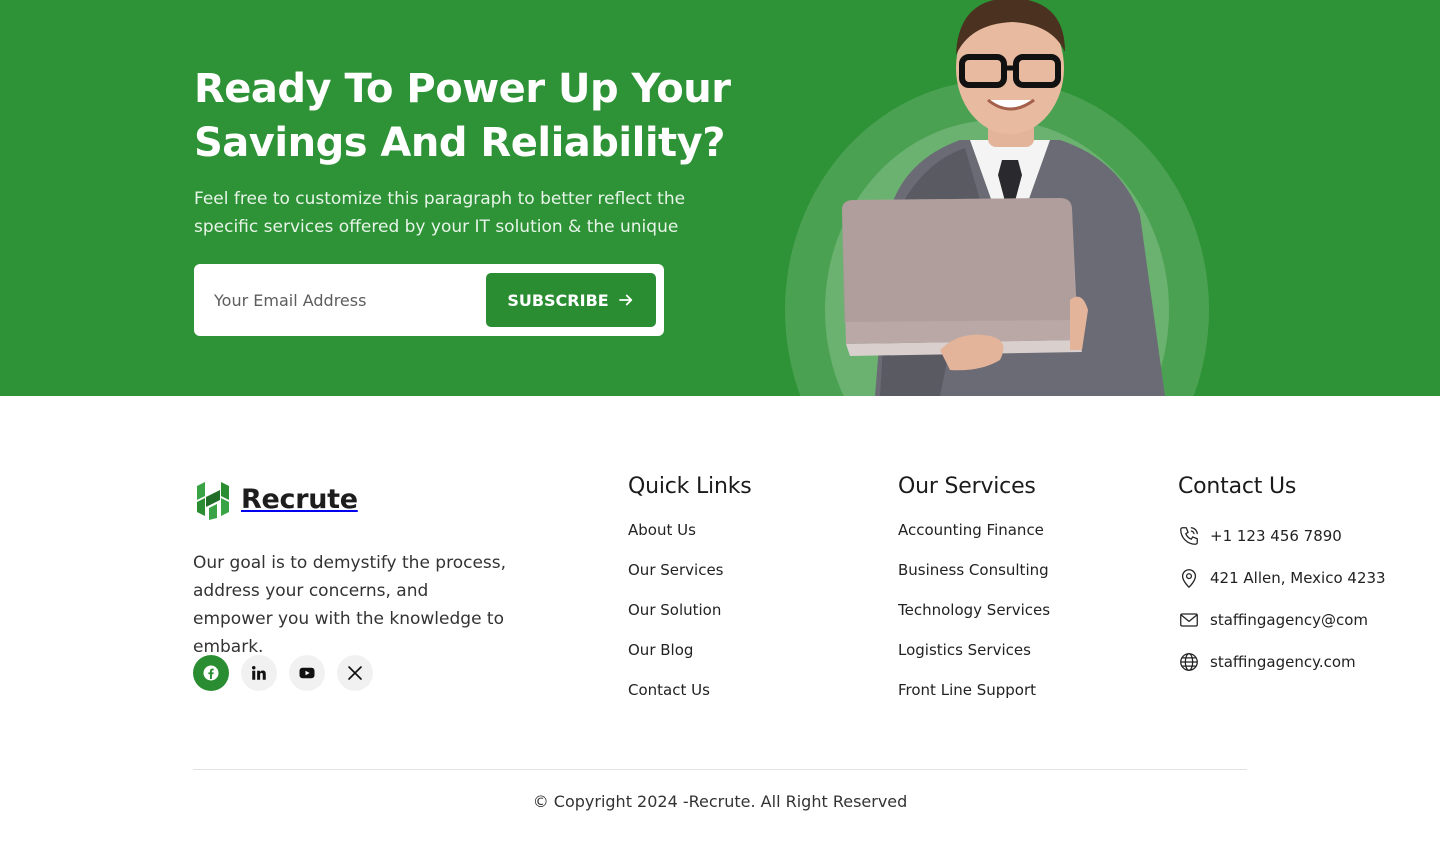 Image resolution: width=1440 pixels, height=844 pixels. I want to click on website-link: staffingagency.com, so click(1283, 662).